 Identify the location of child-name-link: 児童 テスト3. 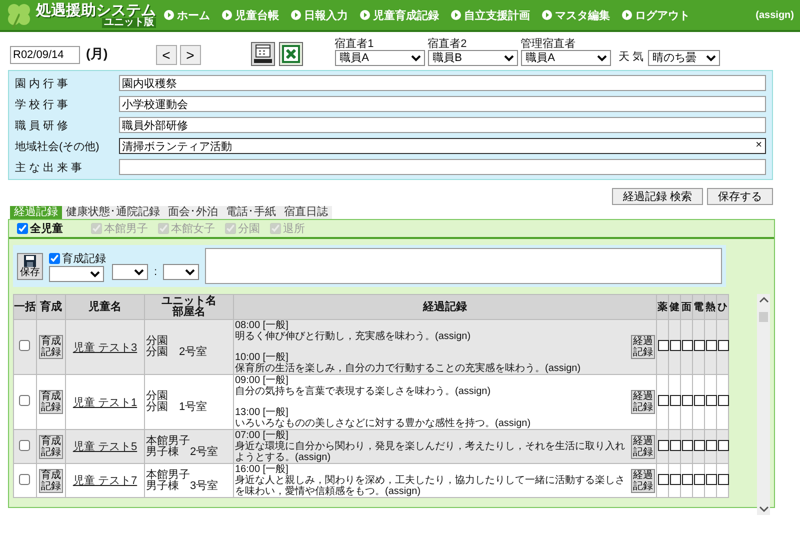
(105, 348).